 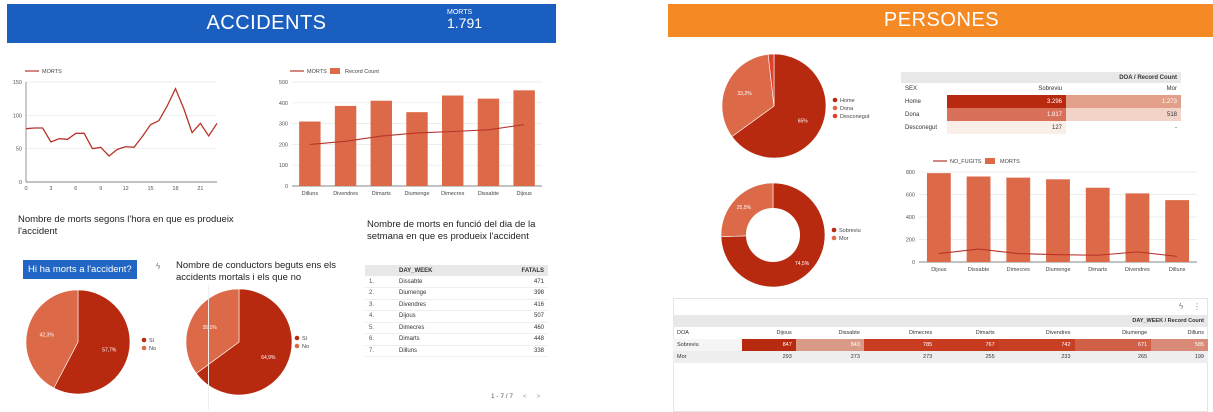 What do you see at coordinates (1097, 224) in the screenshot?
I see `bar-dimarts` at bounding box center [1097, 224].